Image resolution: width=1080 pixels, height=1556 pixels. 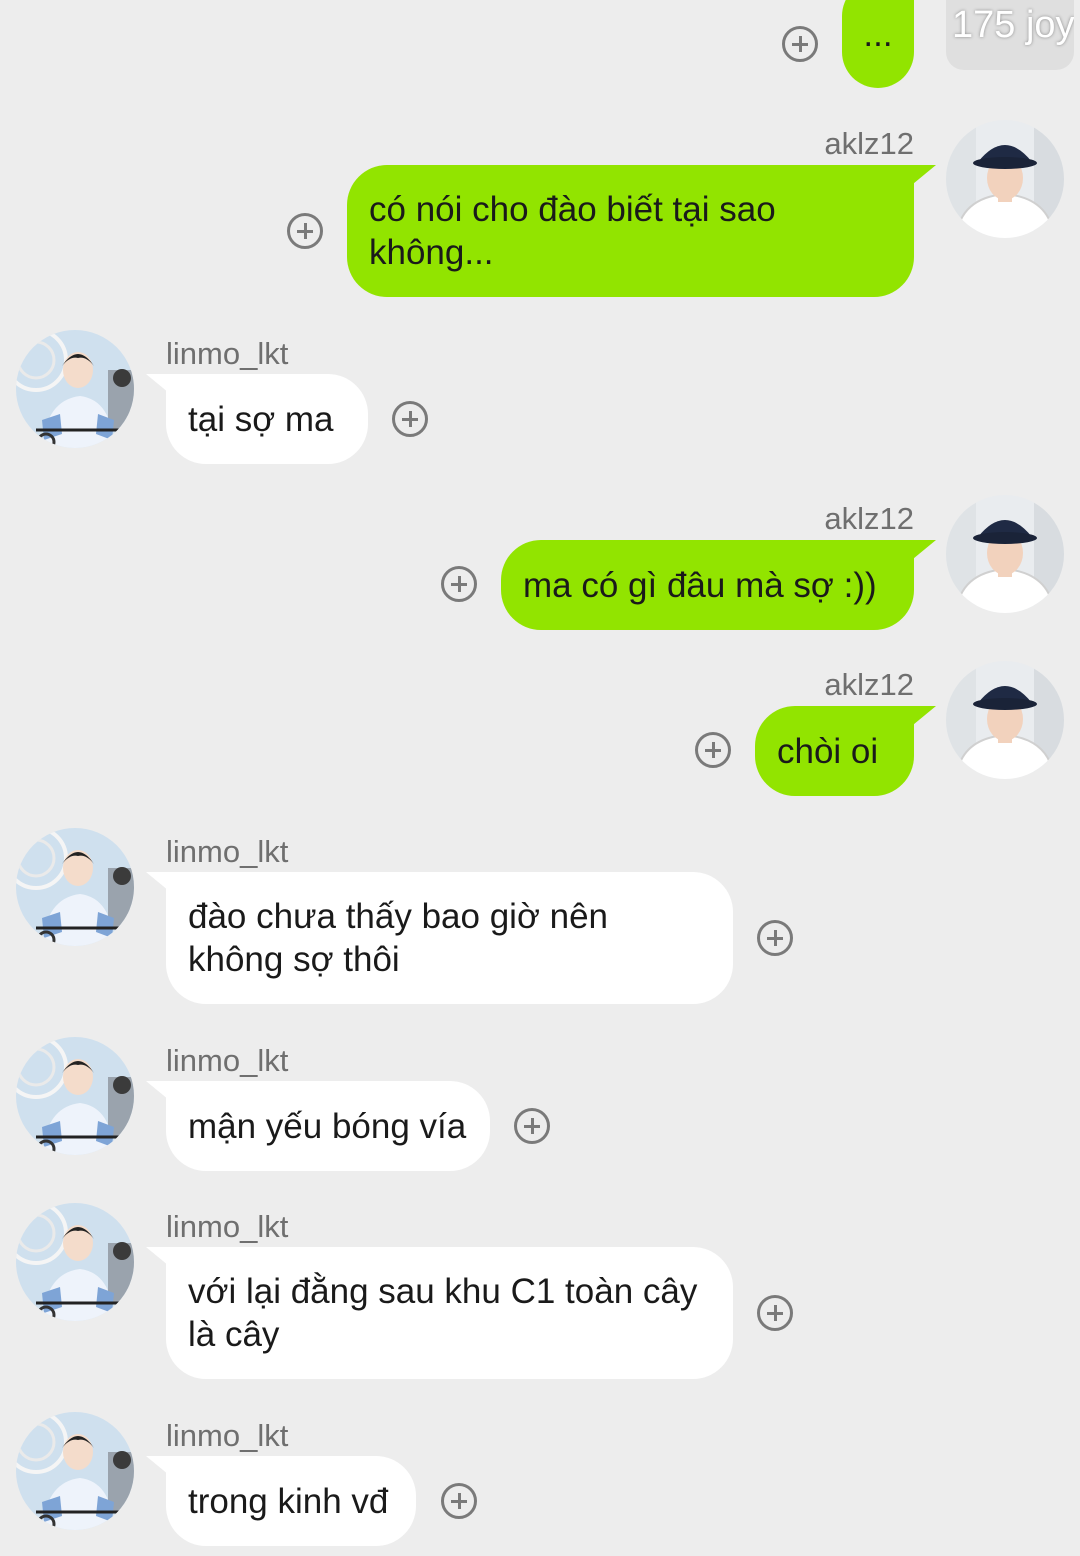 What do you see at coordinates (828, 751) in the screenshot?
I see `message-text: chòi oi` at bounding box center [828, 751].